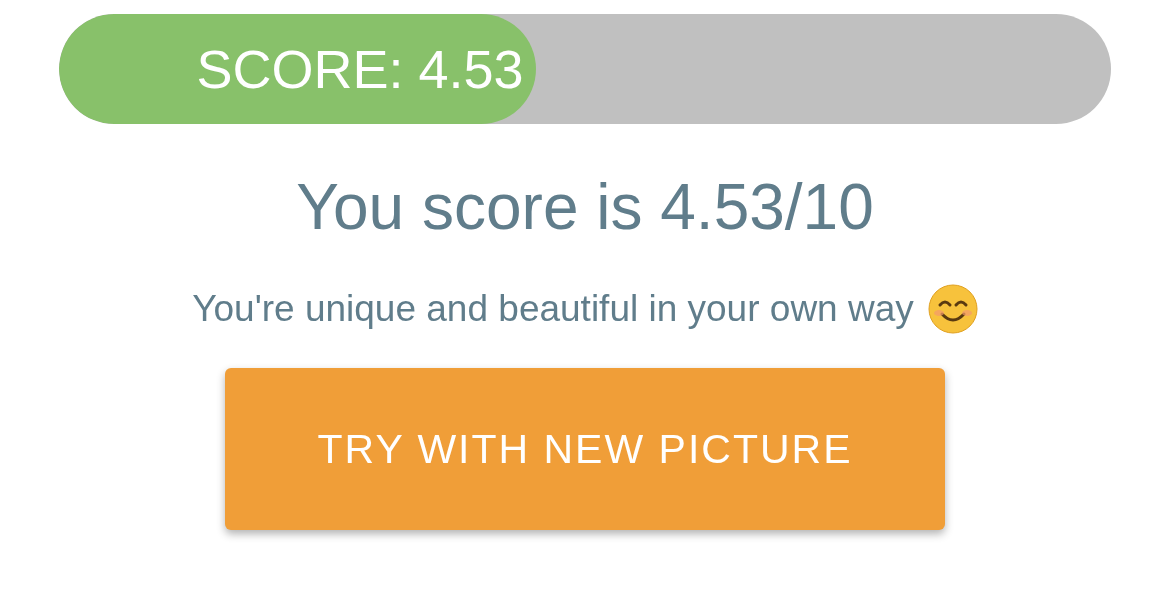  I want to click on score-label: SCORE: 4.53, so click(360, 69).